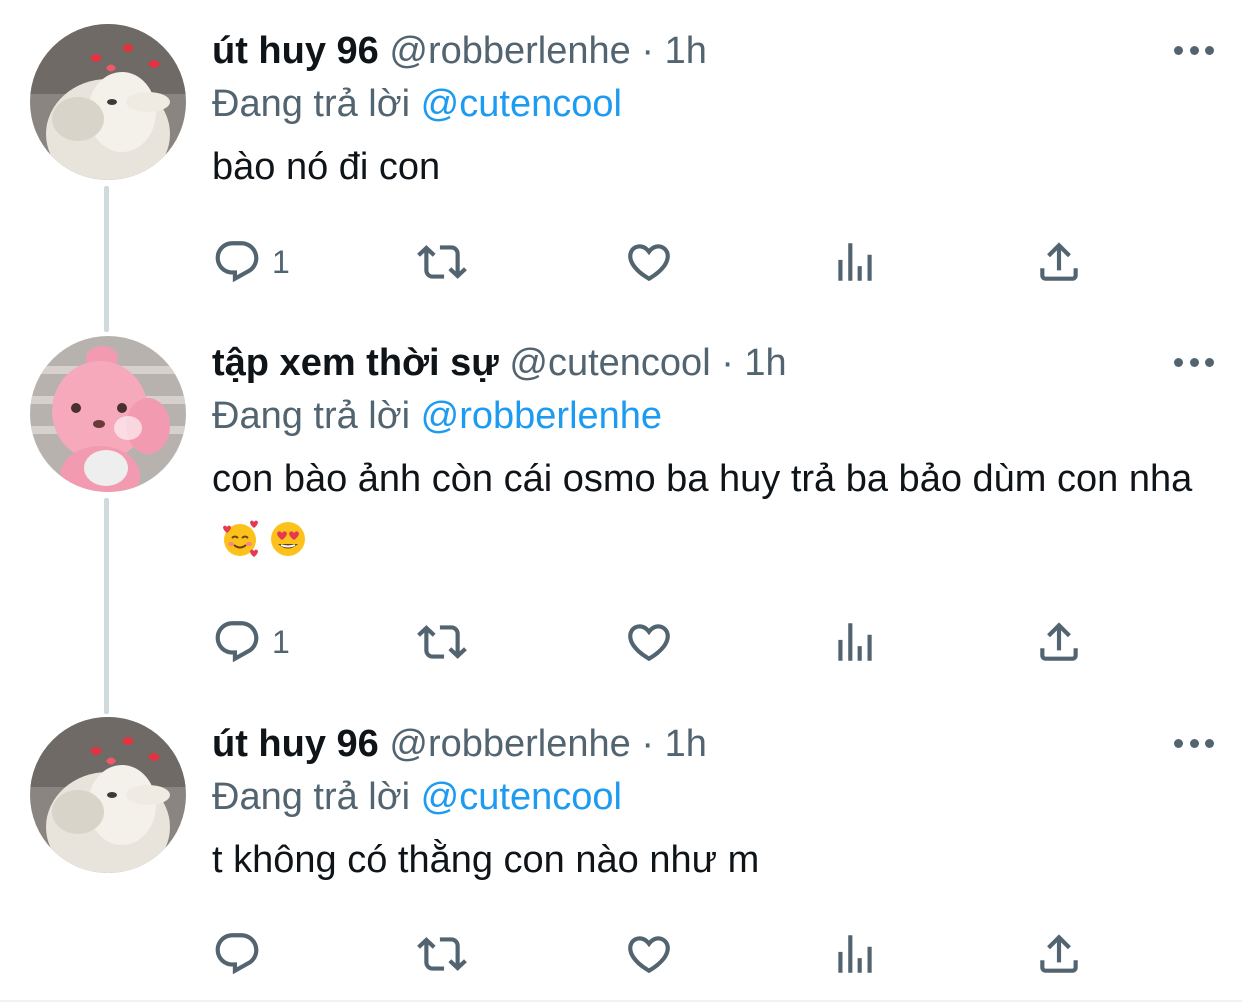 The height and width of the screenshot is (1003, 1242). Describe the element at coordinates (326, 167) in the screenshot. I see `tweet-text: bào nó đi con` at that location.